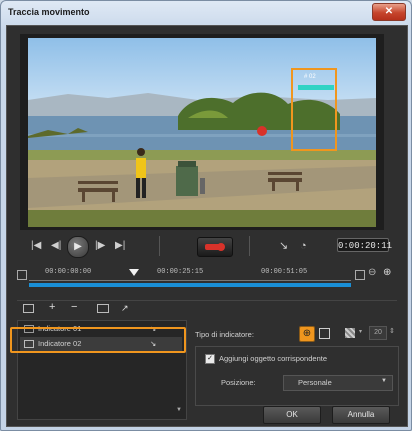 This screenshot has height=431, width=412. I want to click on dropdown-icon: ▾, so click(360, 331).